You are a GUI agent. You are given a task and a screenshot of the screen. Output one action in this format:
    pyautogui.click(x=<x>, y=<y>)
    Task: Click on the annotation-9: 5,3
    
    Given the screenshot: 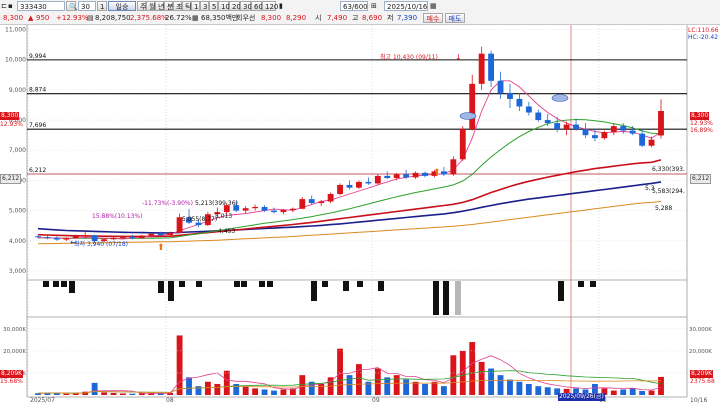 What is the action you would take?
    pyautogui.click(x=650, y=188)
    